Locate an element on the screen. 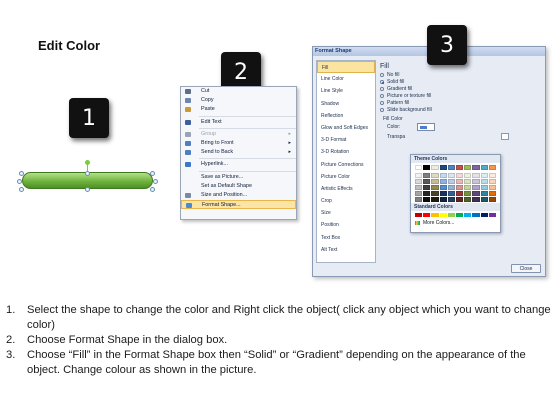  nav-item-line-color: Line Color is located at coordinates (346, 79).